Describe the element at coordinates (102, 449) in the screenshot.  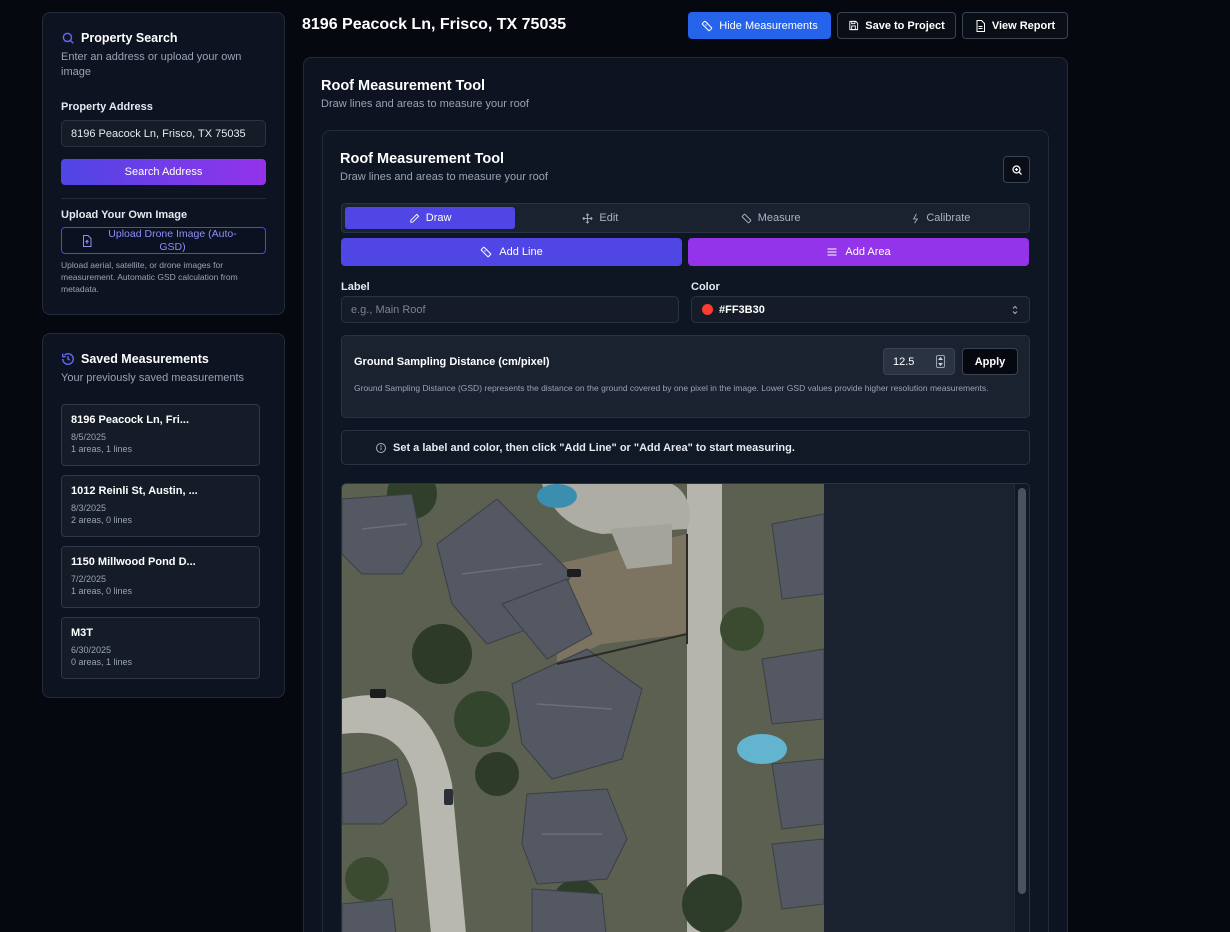
I see `saved-item-summary: 1 areas, 1 lines` at that location.